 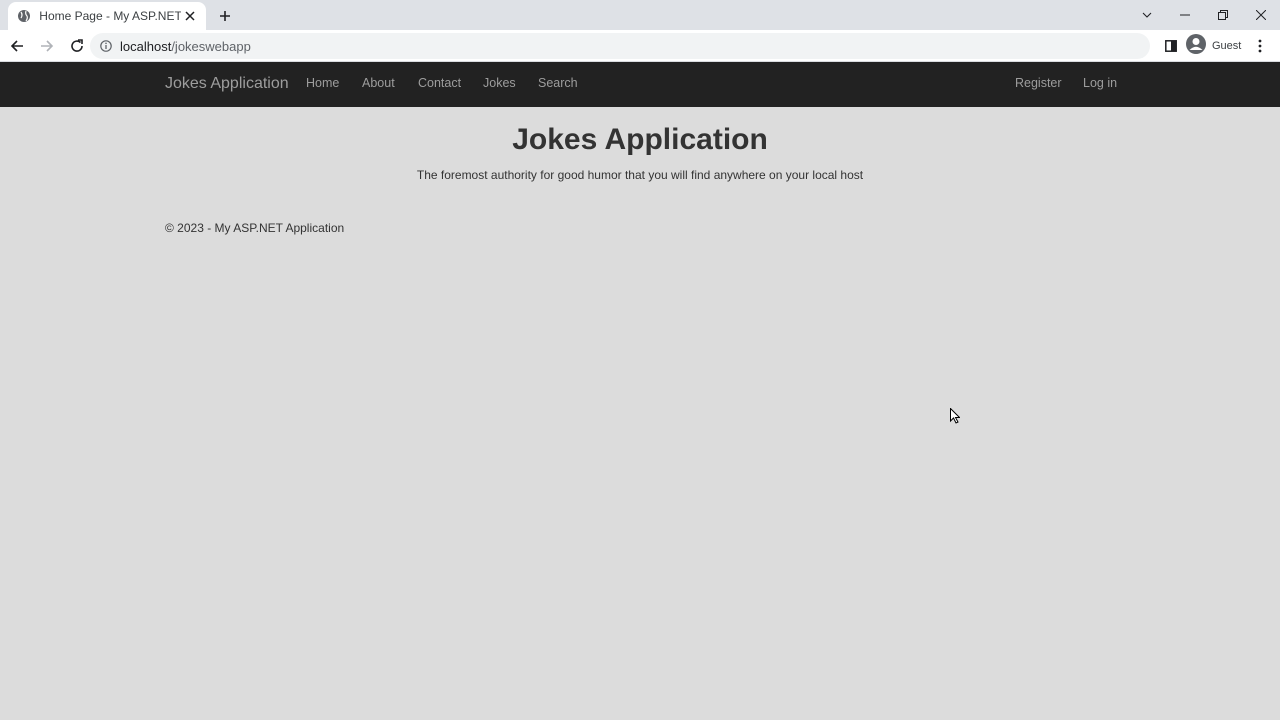 I want to click on reload-icon, so click(x=77, y=46).